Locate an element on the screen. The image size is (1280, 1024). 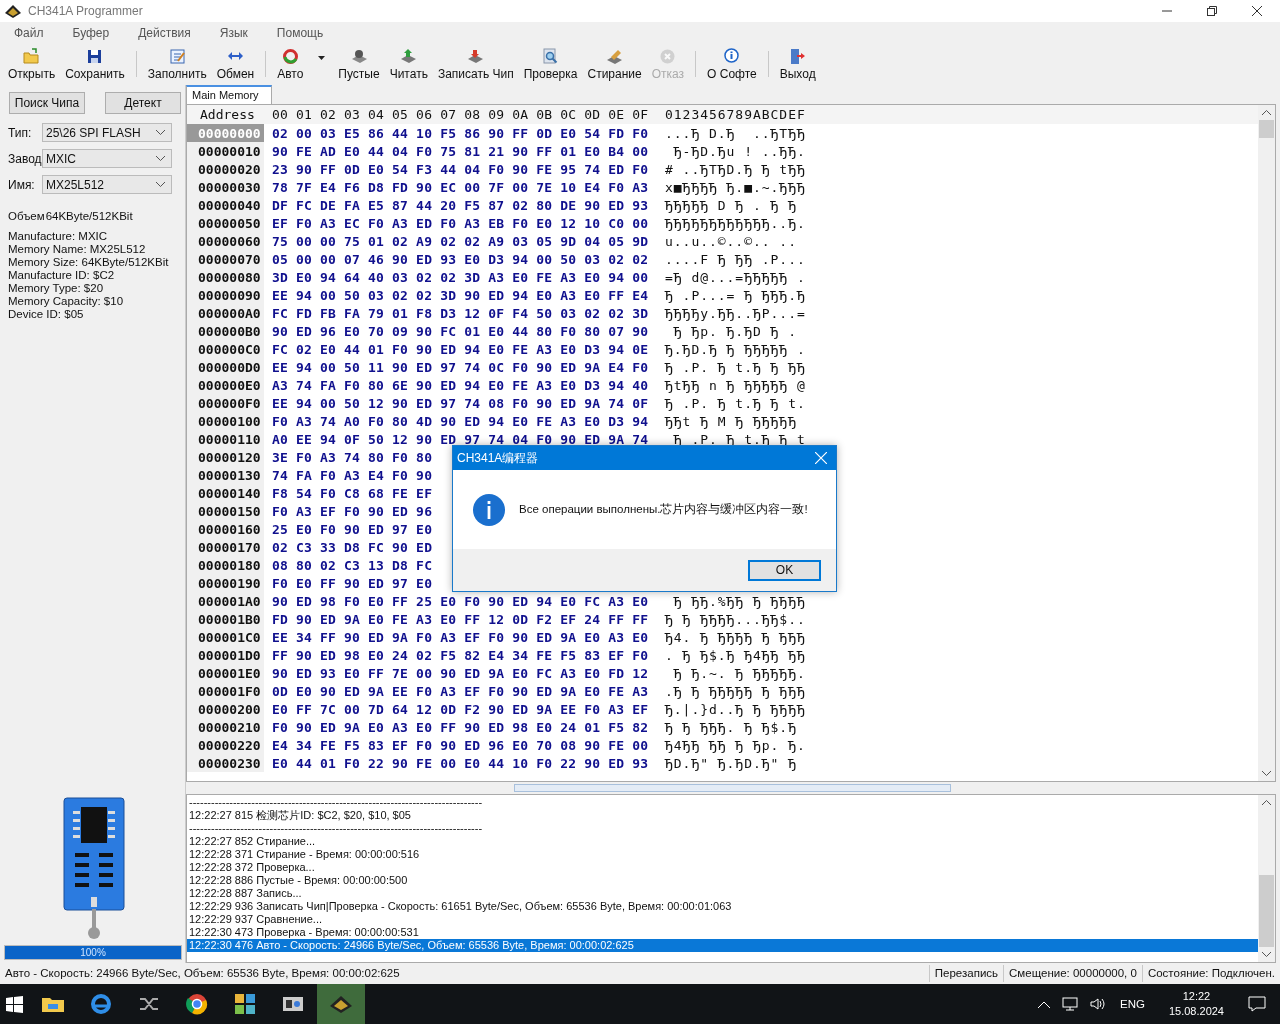
chip-info-line: Memory Type: $20 is located at coordinates (56, 288).